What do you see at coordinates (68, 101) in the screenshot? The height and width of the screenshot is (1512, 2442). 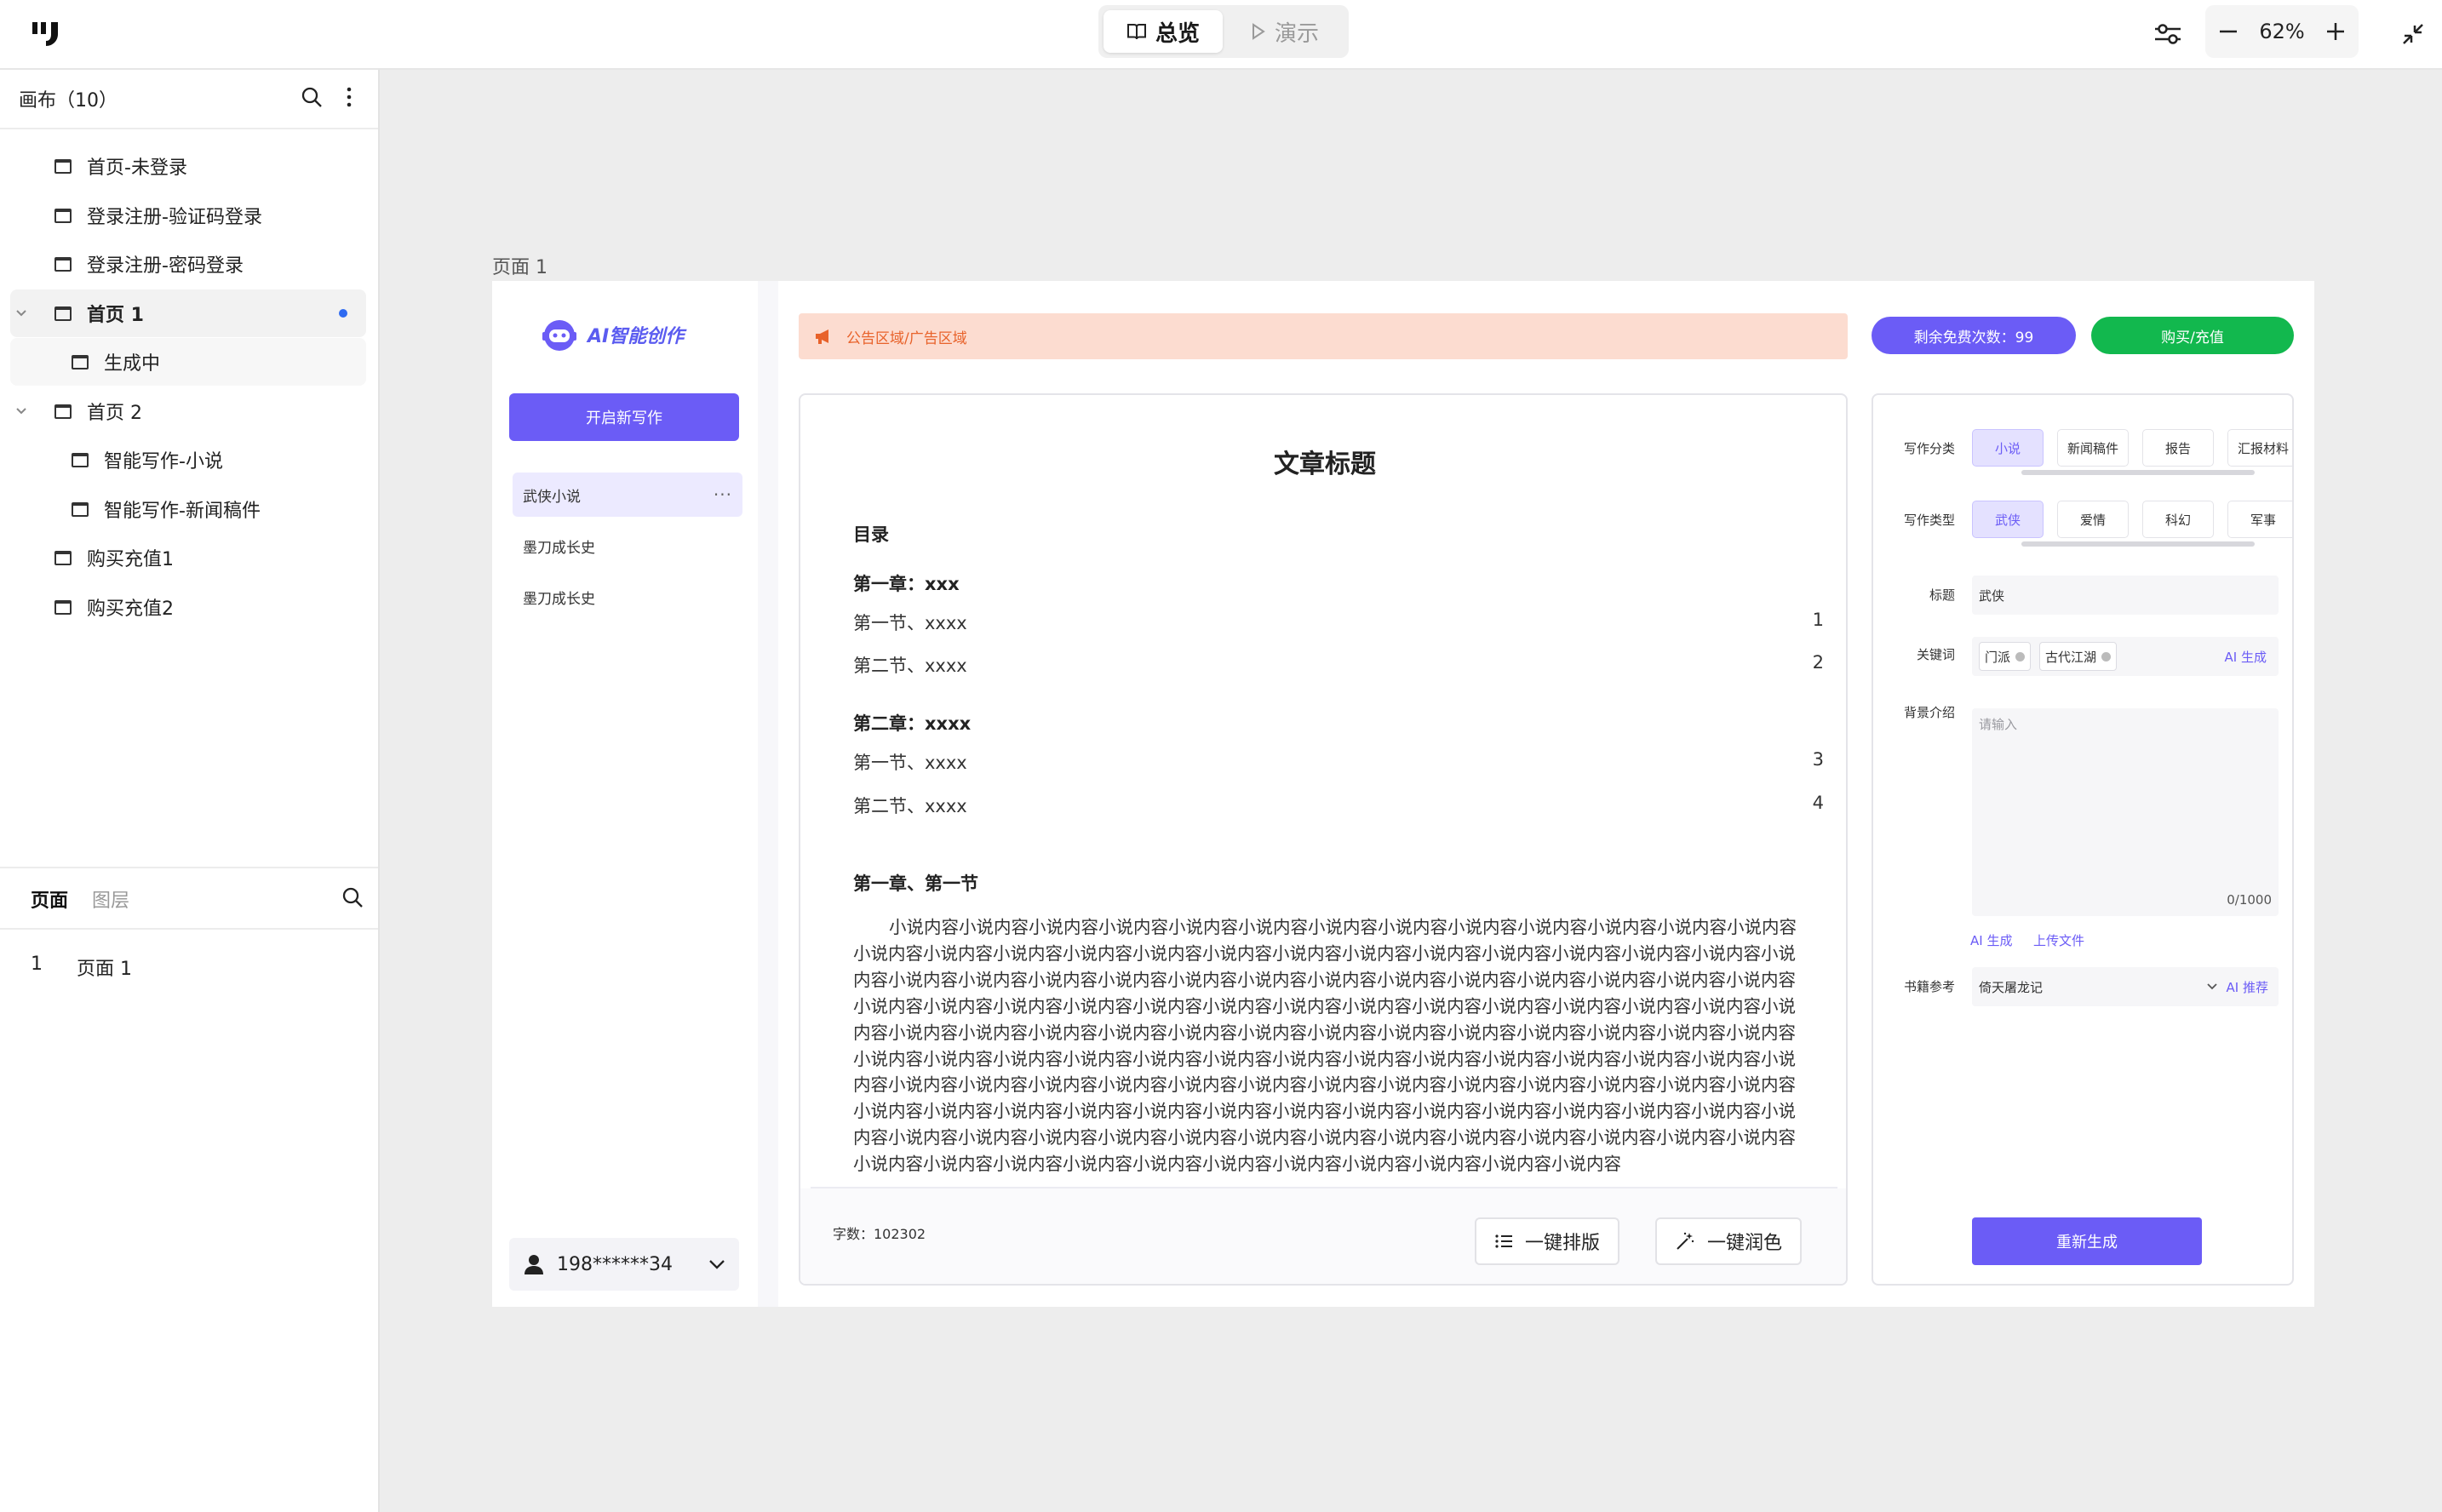 I see `canvas-list-header: 画布（10）` at bounding box center [68, 101].